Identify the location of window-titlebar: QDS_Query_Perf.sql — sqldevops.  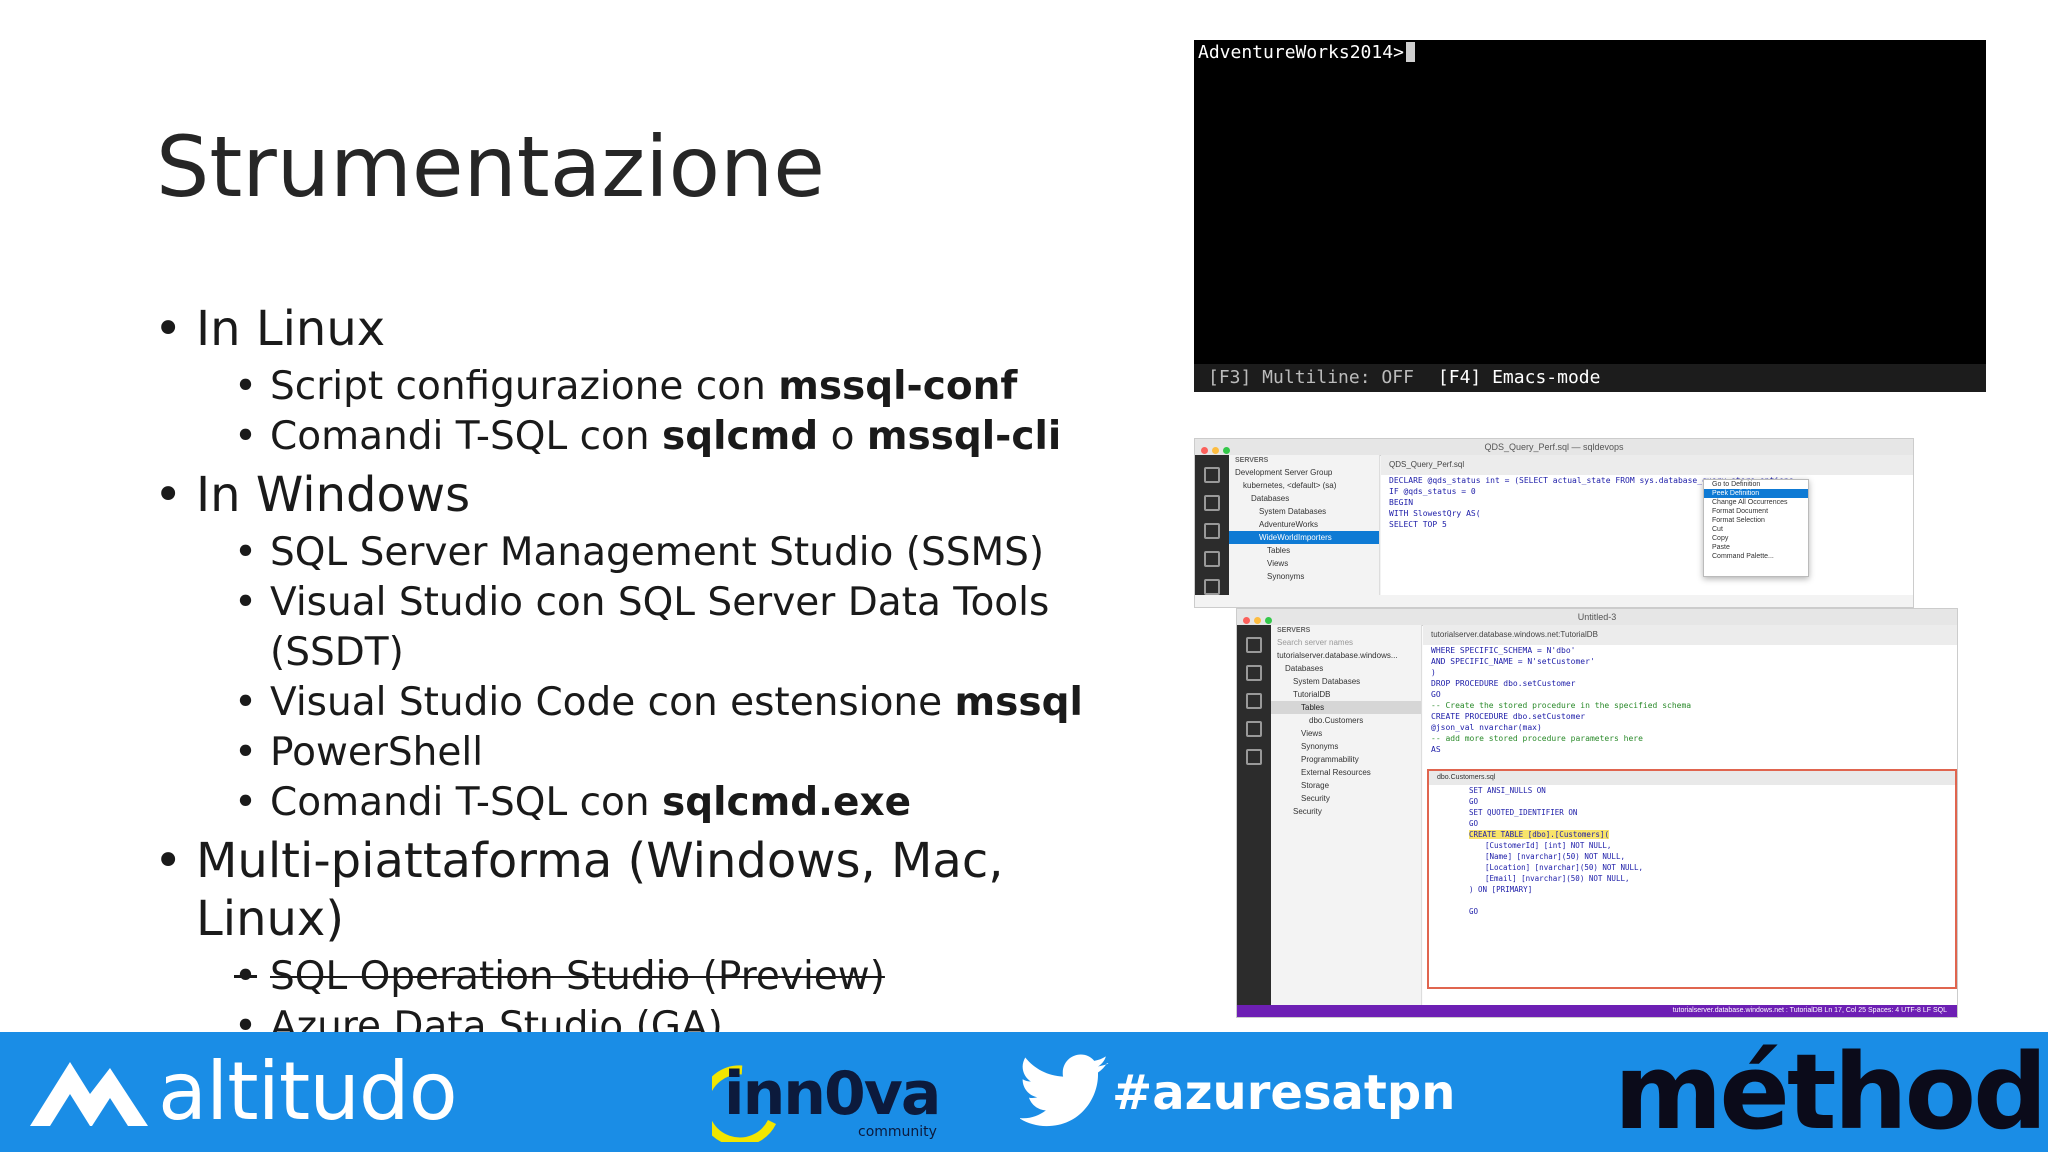
(1554, 447).